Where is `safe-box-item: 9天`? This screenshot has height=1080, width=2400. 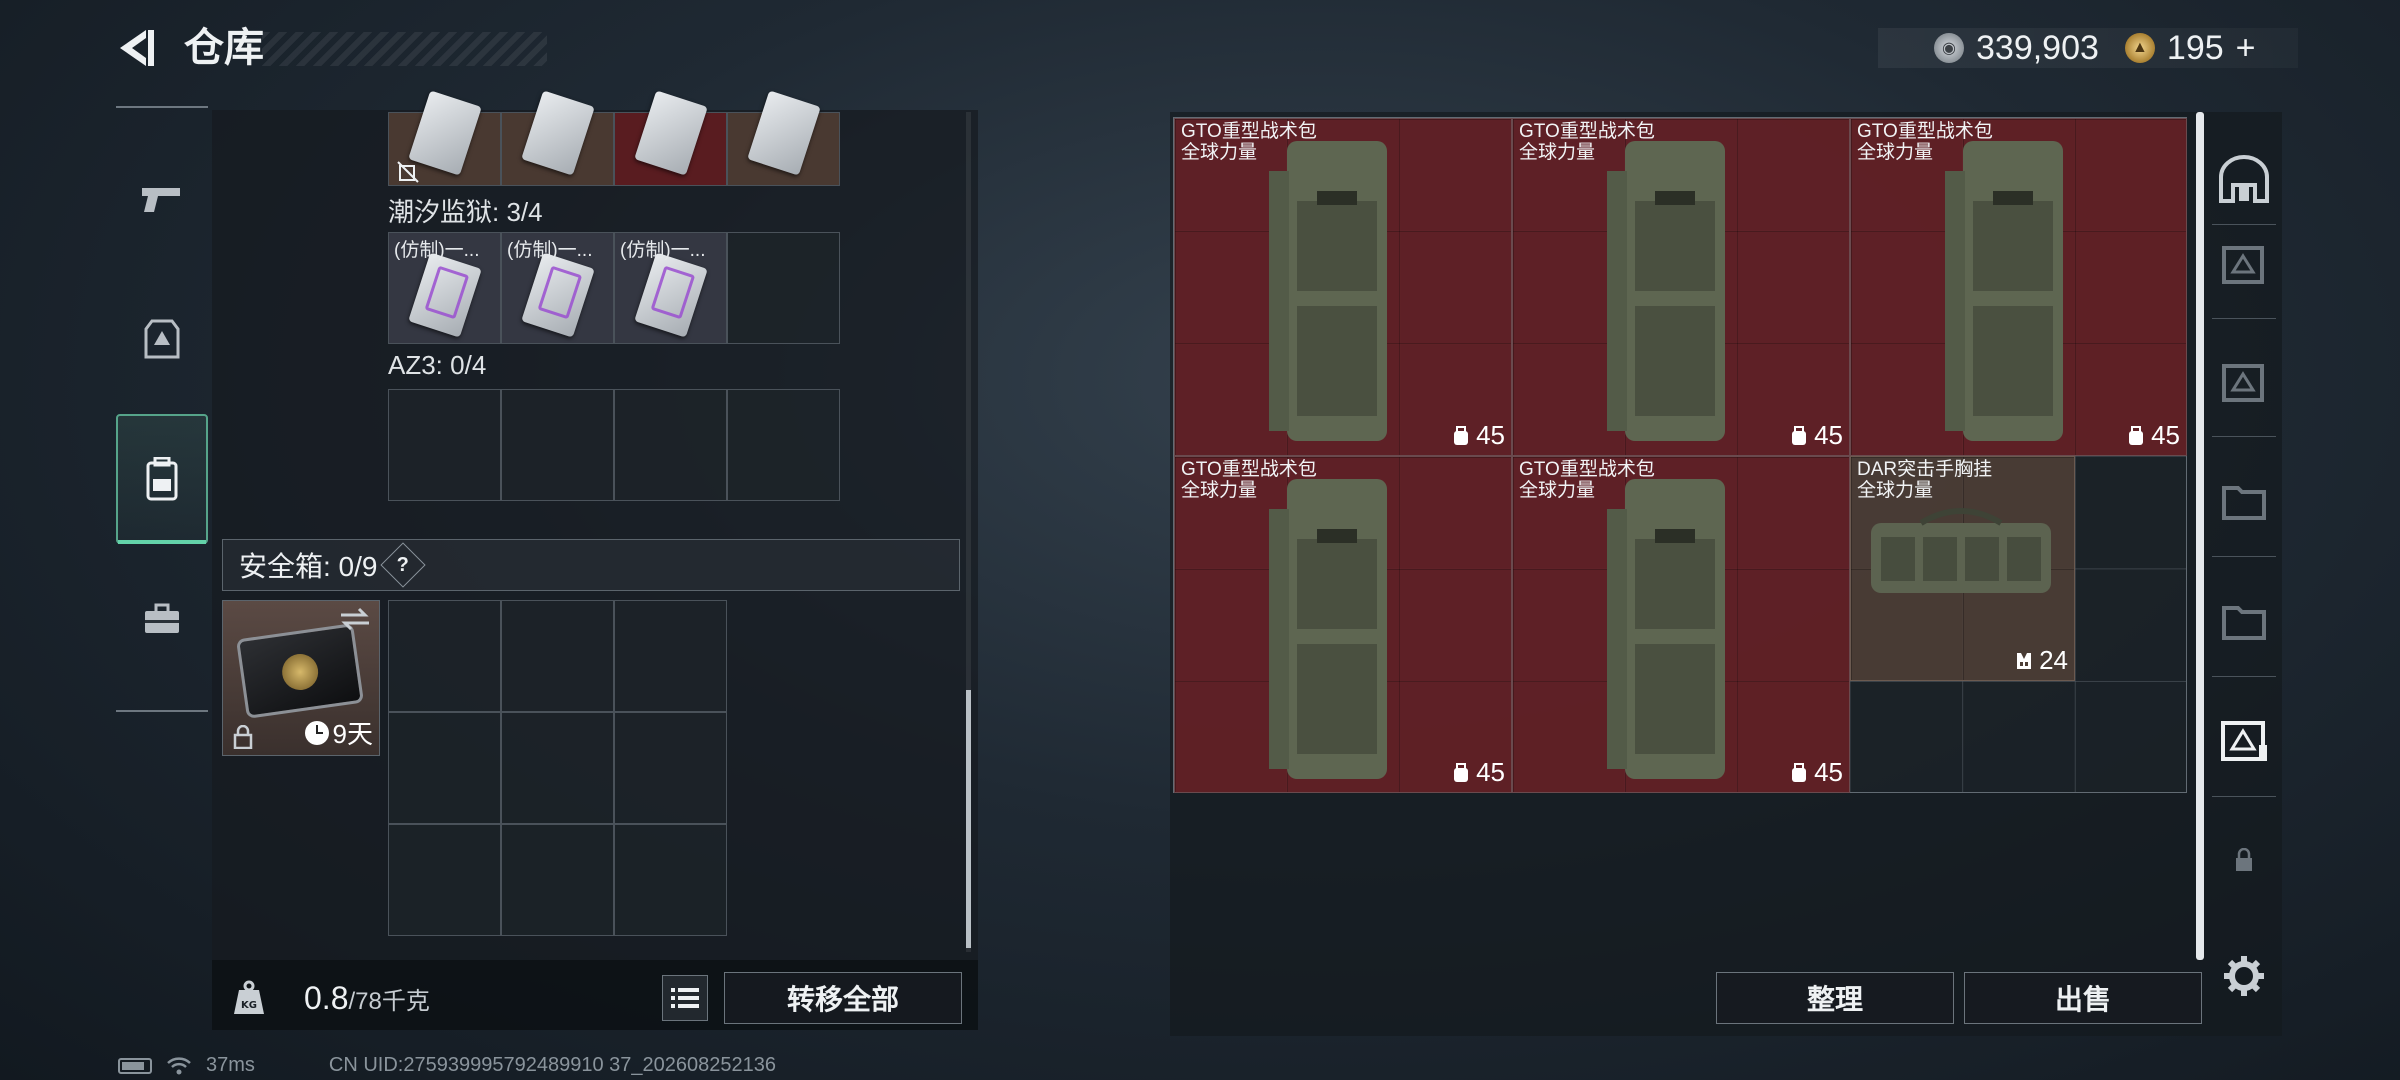 safe-box-item: 9天 is located at coordinates (301, 678).